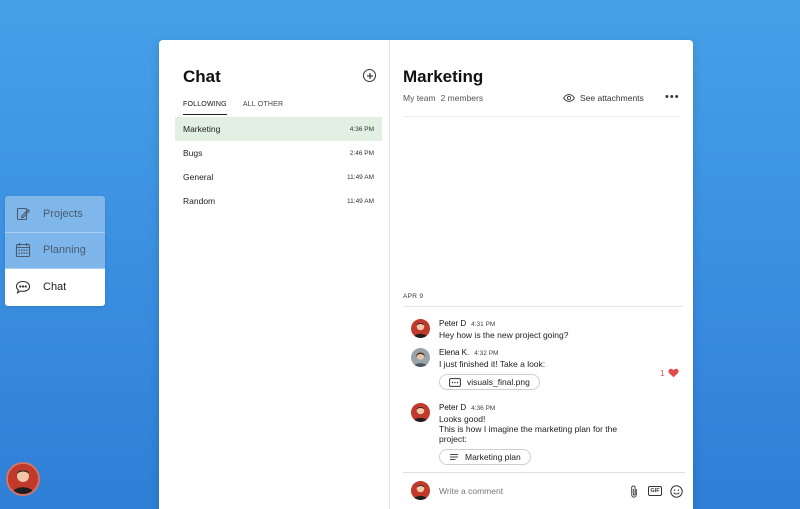  I want to click on document-lines-icon, so click(454, 457).